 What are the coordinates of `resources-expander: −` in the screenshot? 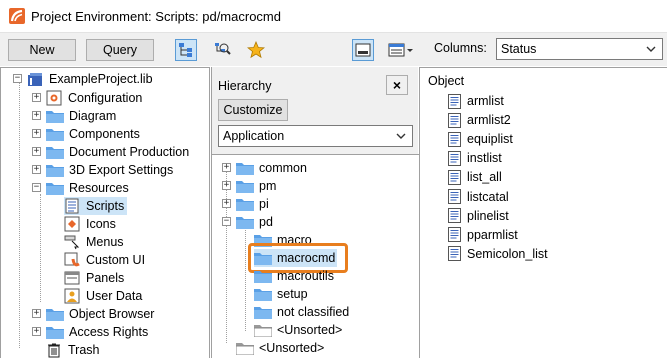 It's located at (36, 187).